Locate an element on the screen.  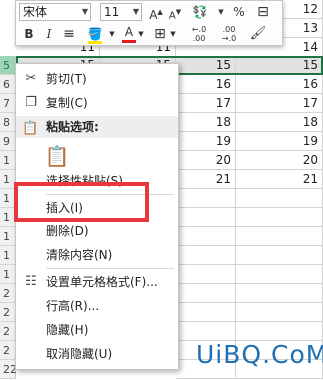
font-color-icon: A is located at coordinates (129, 32).